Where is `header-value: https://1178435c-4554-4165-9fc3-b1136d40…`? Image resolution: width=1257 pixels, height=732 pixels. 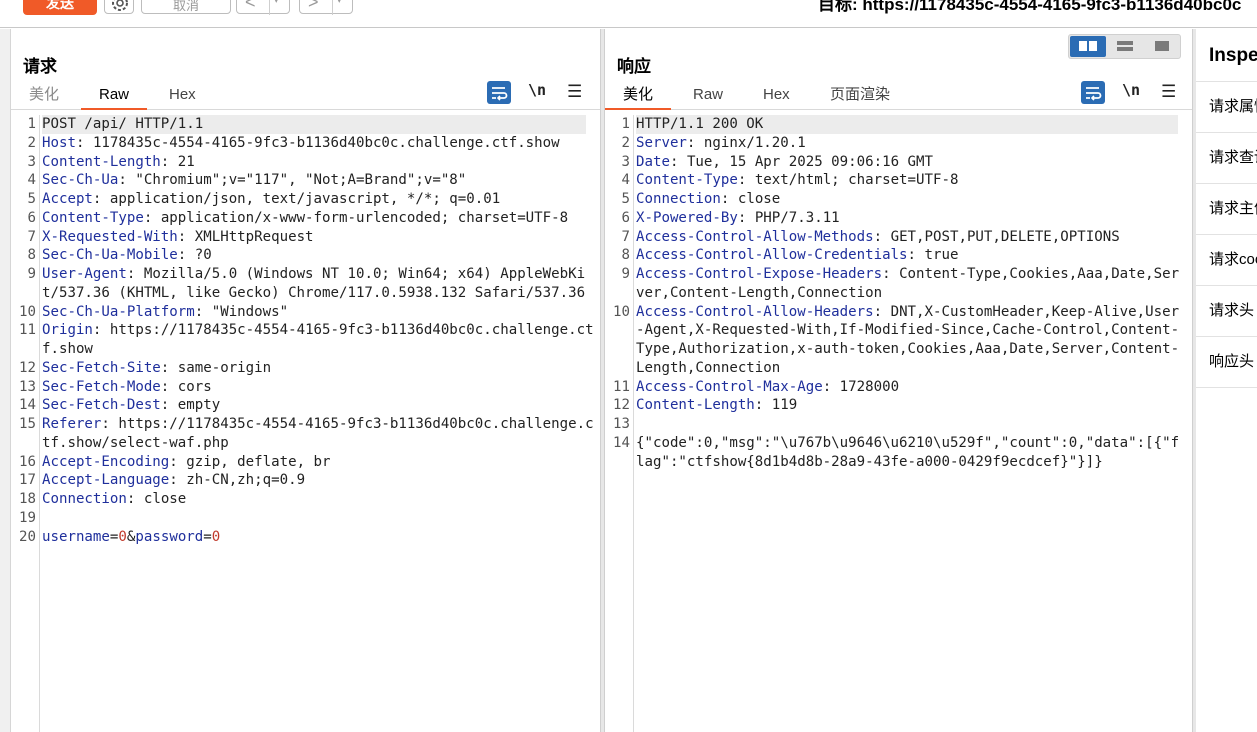
header-value: https://1178435c-4554-4165-9fc3-b1136d40… is located at coordinates (318, 339).